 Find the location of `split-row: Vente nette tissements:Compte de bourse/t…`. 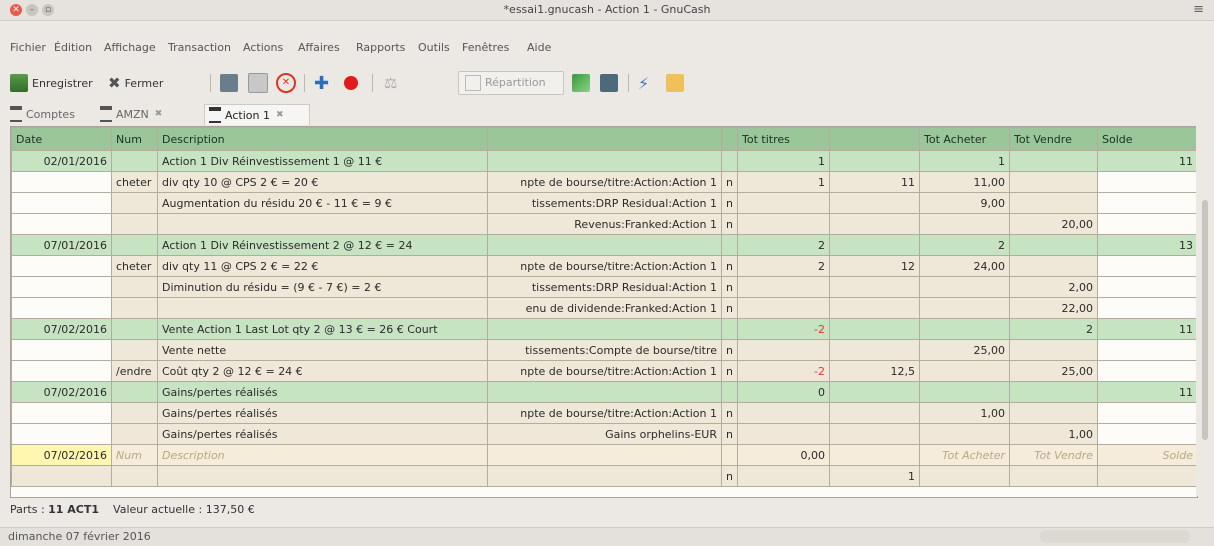

split-row: Vente nette tissements:Compte de bourse/t… is located at coordinates (604, 350).